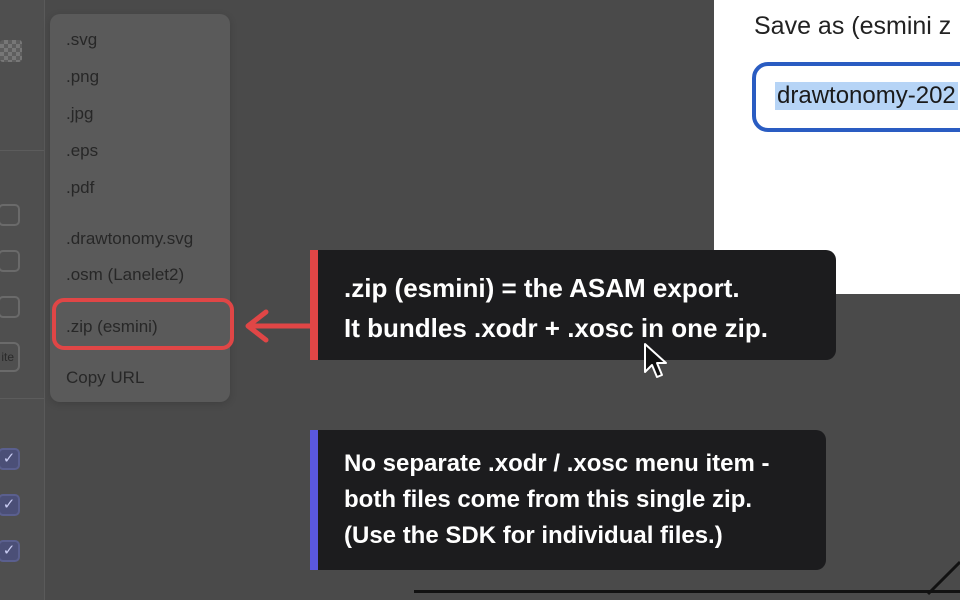 This screenshot has width=960, height=600. I want to click on app-sidebar: ite ✓ ✓ ✓, so click(22, 300).